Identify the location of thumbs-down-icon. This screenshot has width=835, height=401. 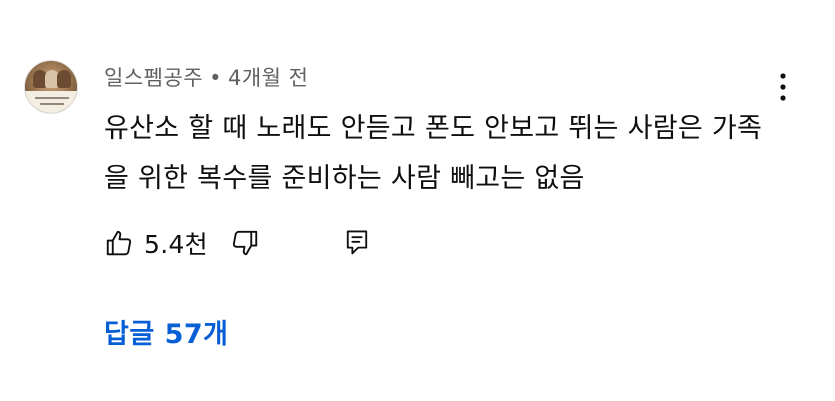
(245, 243).